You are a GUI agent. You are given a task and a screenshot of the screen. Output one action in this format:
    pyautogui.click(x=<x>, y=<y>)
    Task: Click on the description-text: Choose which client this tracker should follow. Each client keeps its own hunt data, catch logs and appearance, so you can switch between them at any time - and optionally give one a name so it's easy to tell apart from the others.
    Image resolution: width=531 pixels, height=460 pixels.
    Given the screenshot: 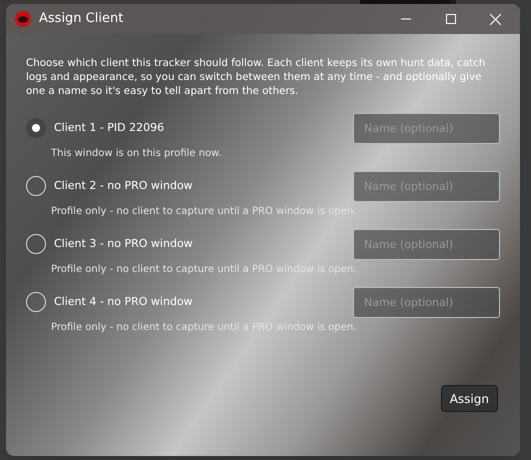 What is the action you would take?
    pyautogui.click(x=256, y=77)
    